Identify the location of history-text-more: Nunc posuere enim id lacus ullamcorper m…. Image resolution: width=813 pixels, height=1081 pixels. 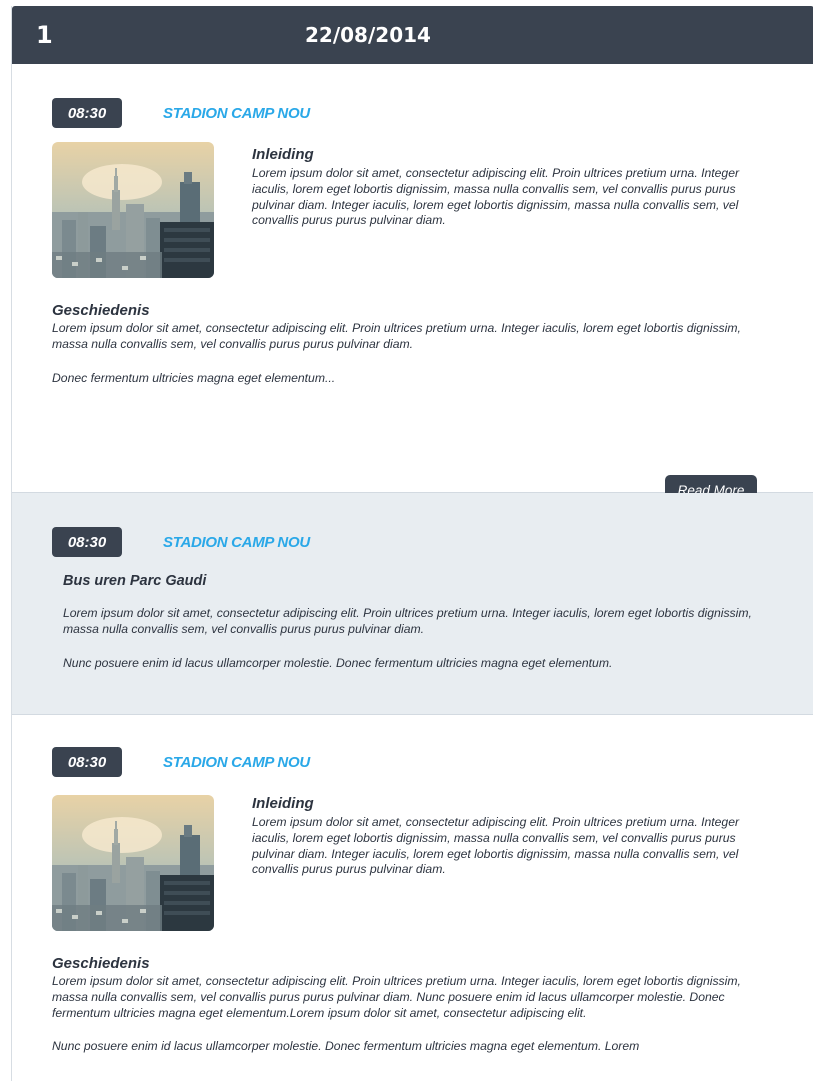
(346, 1046).